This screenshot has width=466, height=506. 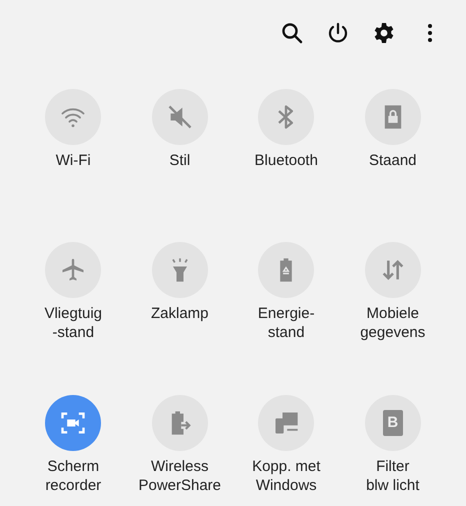 What do you see at coordinates (393, 323) in the screenshot?
I see `toggle-label: Mobiele gegevens` at bounding box center [393, 323].